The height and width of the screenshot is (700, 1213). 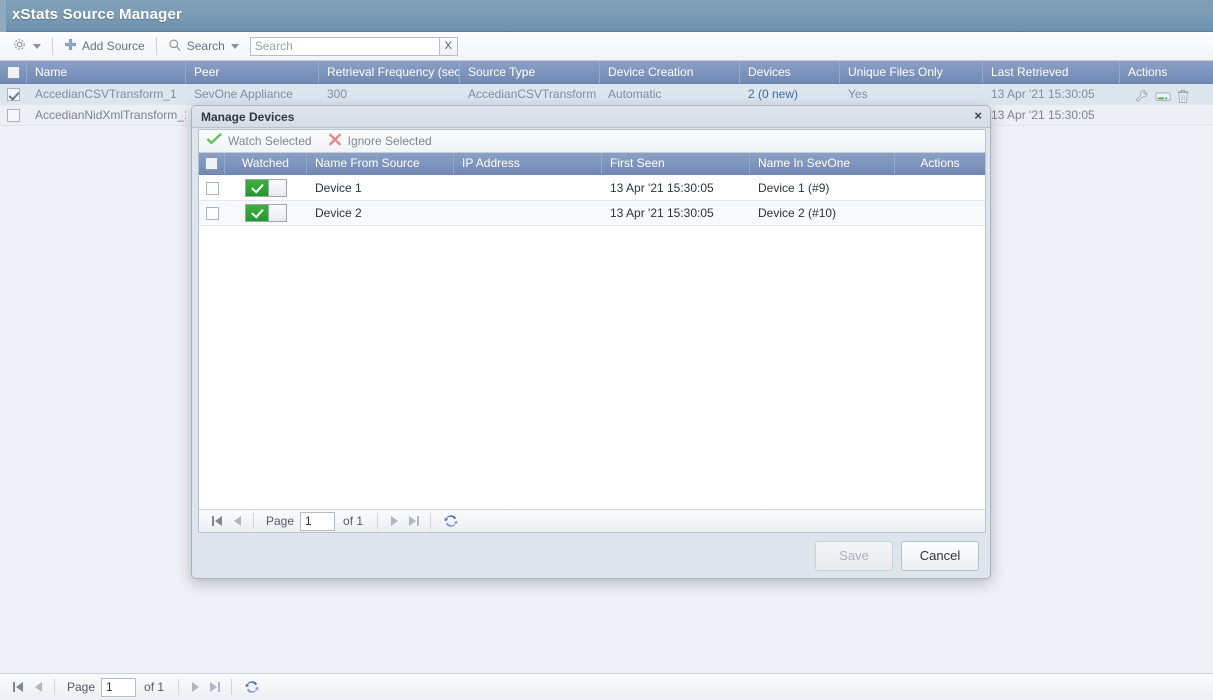 What do you see at coordinates (252, 72) in the screenshot?
I see `column-header-peer: Peer` at bounding box center [252, 72].